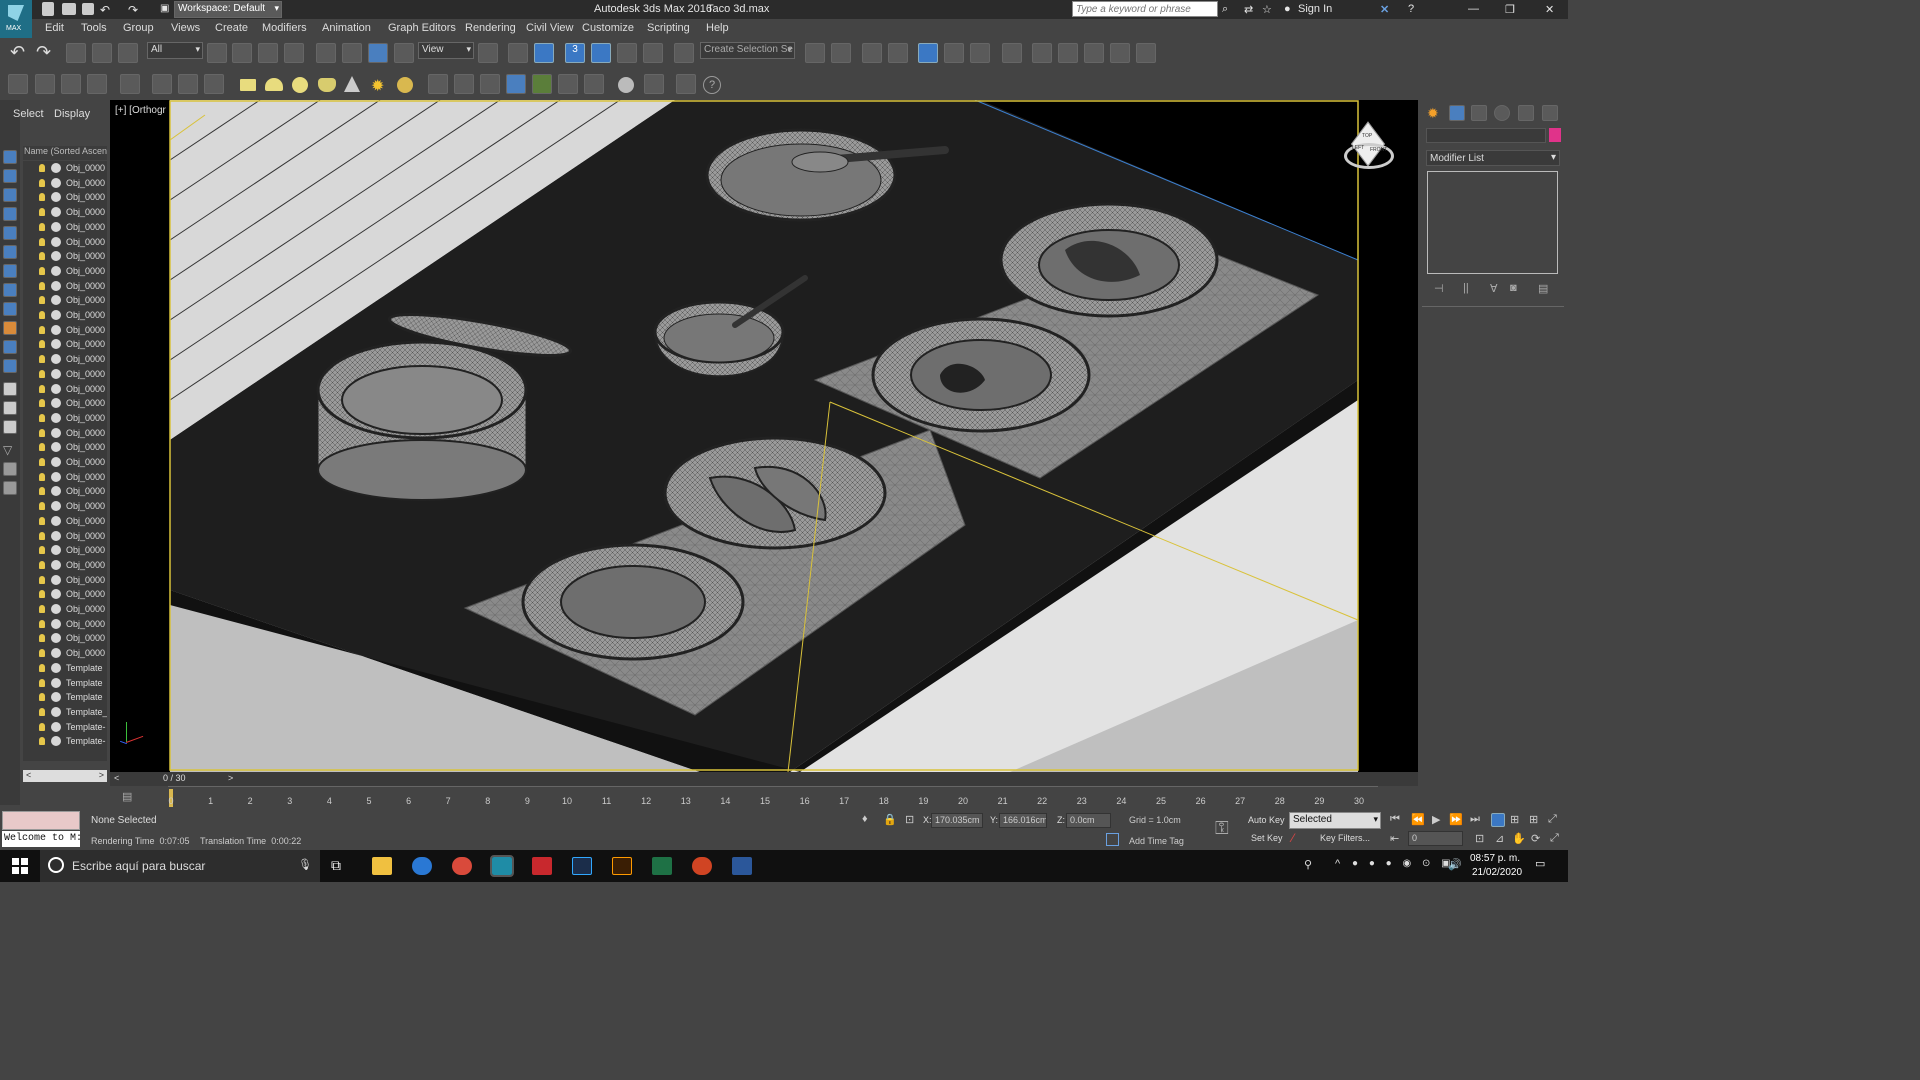  I want to click on cloth-icon, so click(594, 84).